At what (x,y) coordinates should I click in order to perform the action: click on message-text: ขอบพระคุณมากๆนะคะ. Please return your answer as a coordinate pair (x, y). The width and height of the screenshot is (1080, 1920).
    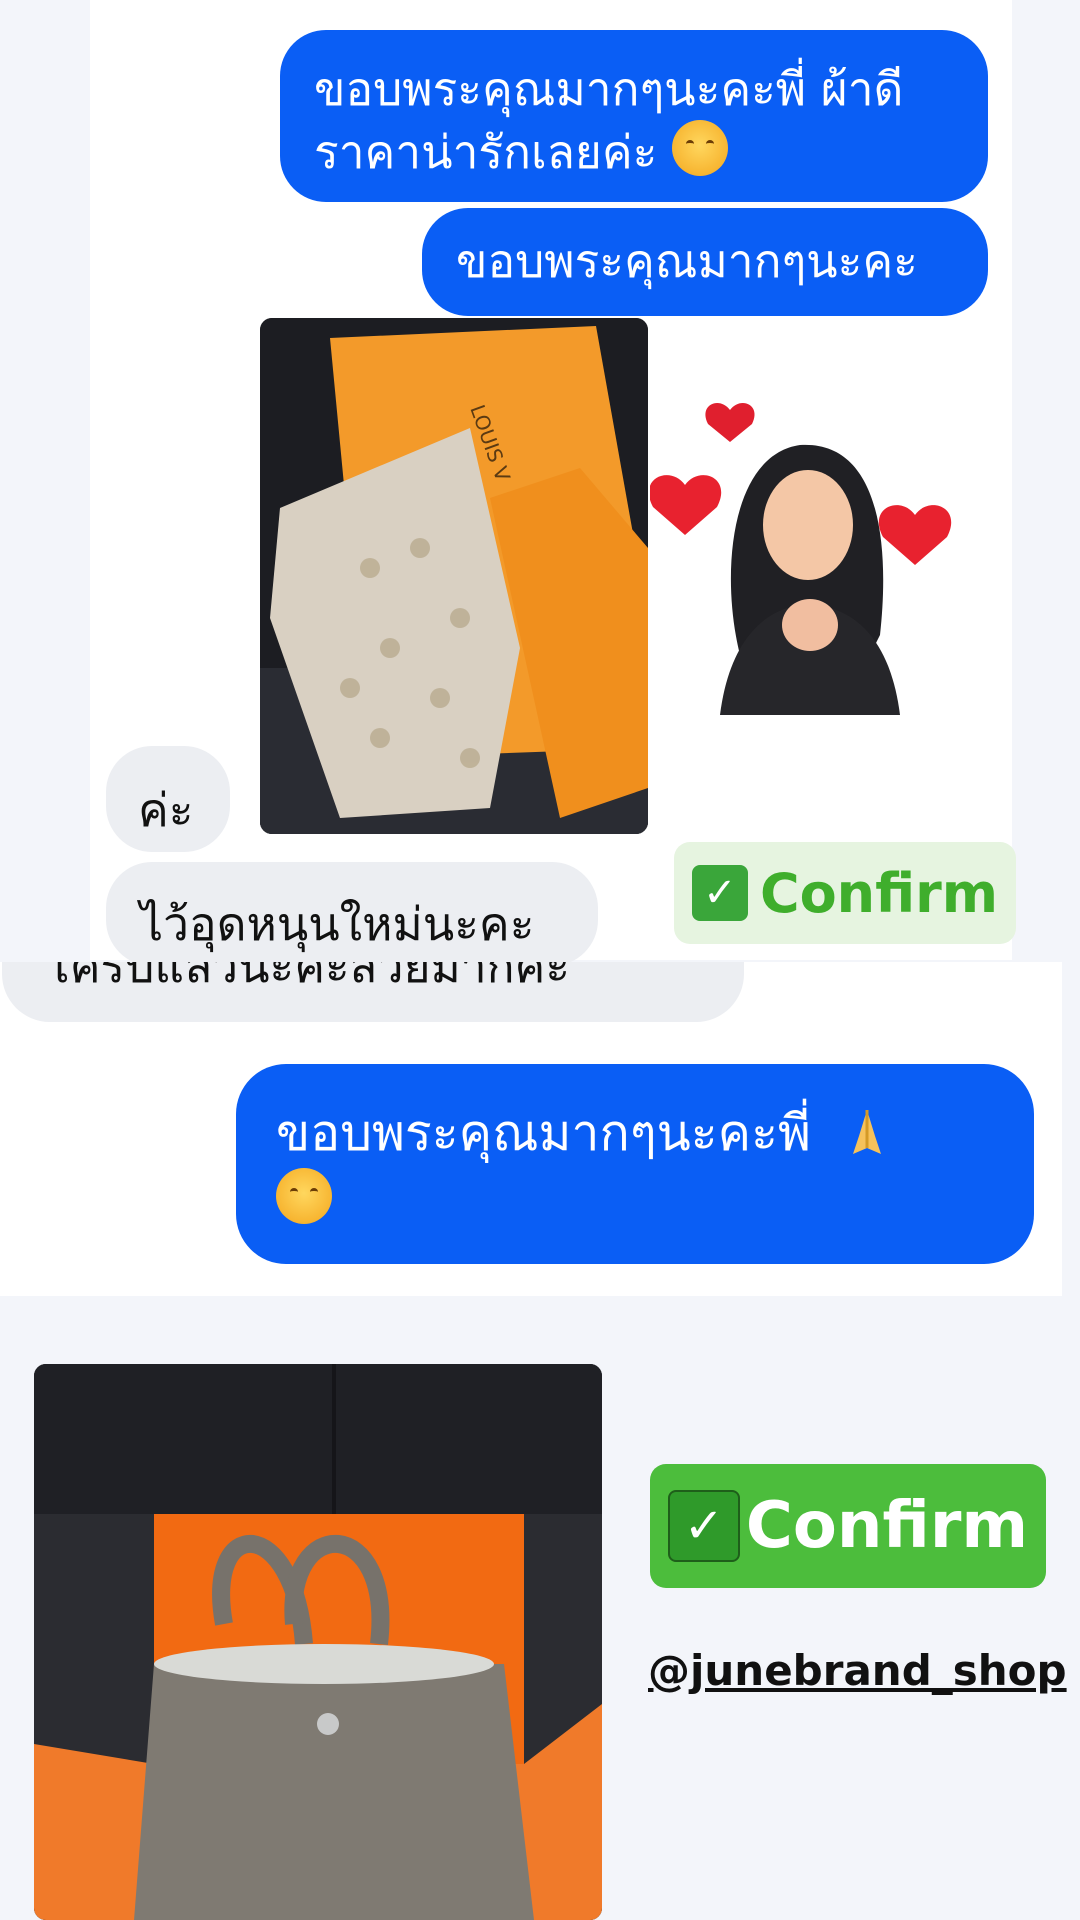
    Looking at the image, I should click on (687, 261).